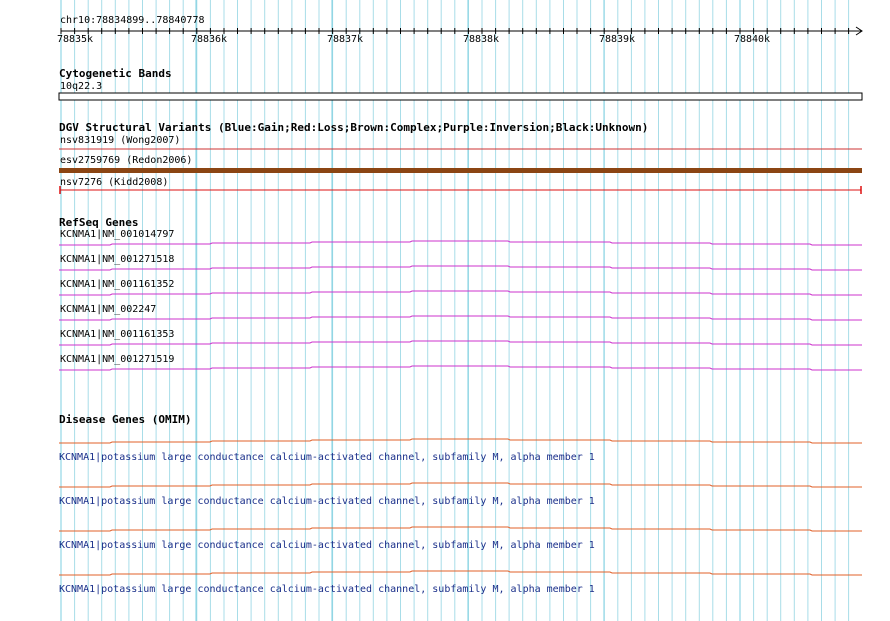 This screenshot has height=621, width=890. I want to click on ruler-tick-label: 78837k, so click(345, 39).